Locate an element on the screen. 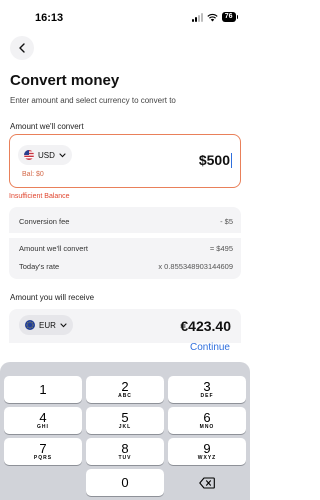  key-letters: ABC is located at coordinates (125, 395).